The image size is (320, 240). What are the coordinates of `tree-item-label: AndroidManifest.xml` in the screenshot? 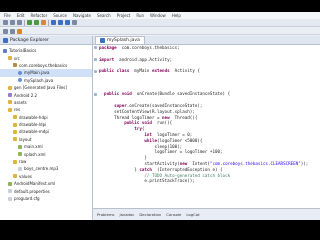 It's located at (35, 184).